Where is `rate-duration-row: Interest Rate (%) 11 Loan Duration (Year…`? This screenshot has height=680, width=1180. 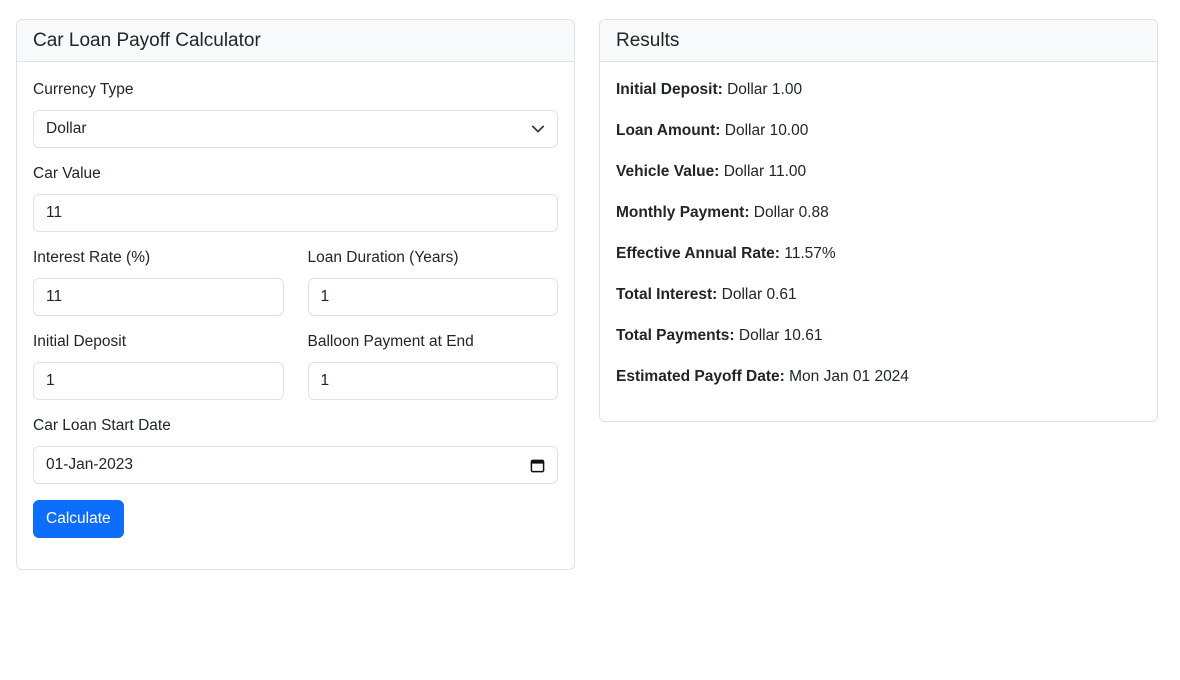
rate-duration-row: Interest Rate (%) 11 Loan Duration (Year… is located at coordinates (295, 288).